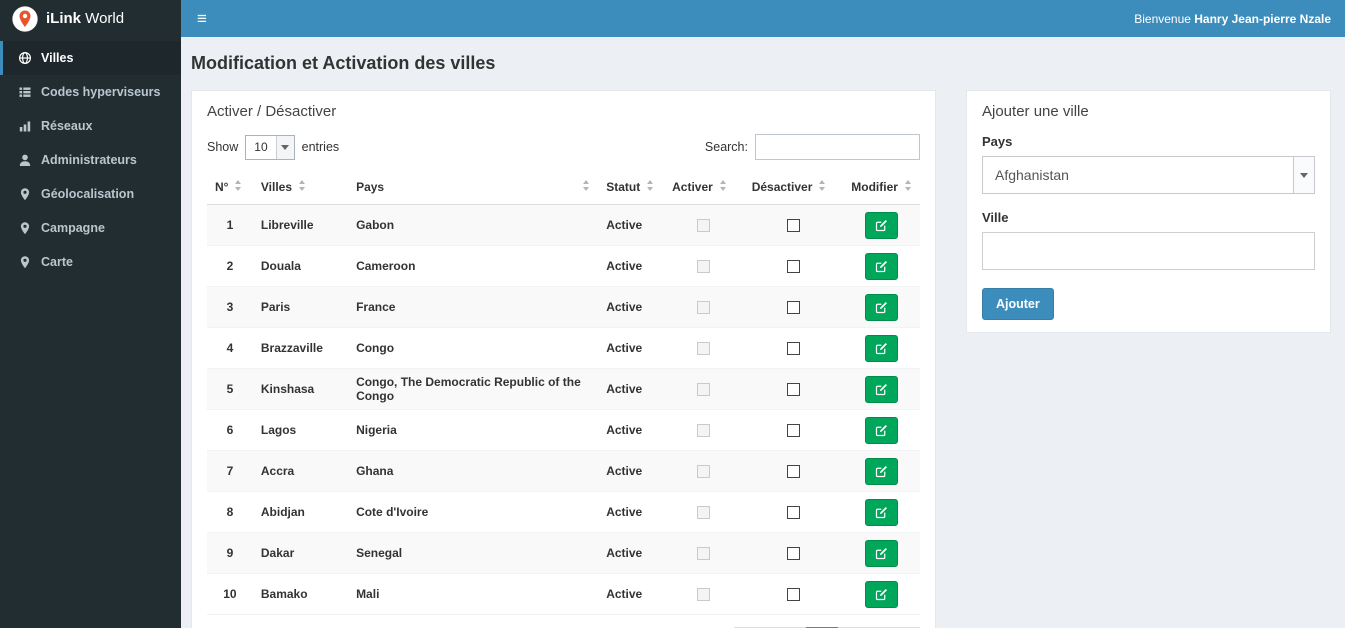 Image resolution: width=1345 pixels, height=628 pixels. What do you see at coordinates (1018, 304) in the screenshot?
I see `ajouter-button: Ajouter` at bounding box center [1018, 304].